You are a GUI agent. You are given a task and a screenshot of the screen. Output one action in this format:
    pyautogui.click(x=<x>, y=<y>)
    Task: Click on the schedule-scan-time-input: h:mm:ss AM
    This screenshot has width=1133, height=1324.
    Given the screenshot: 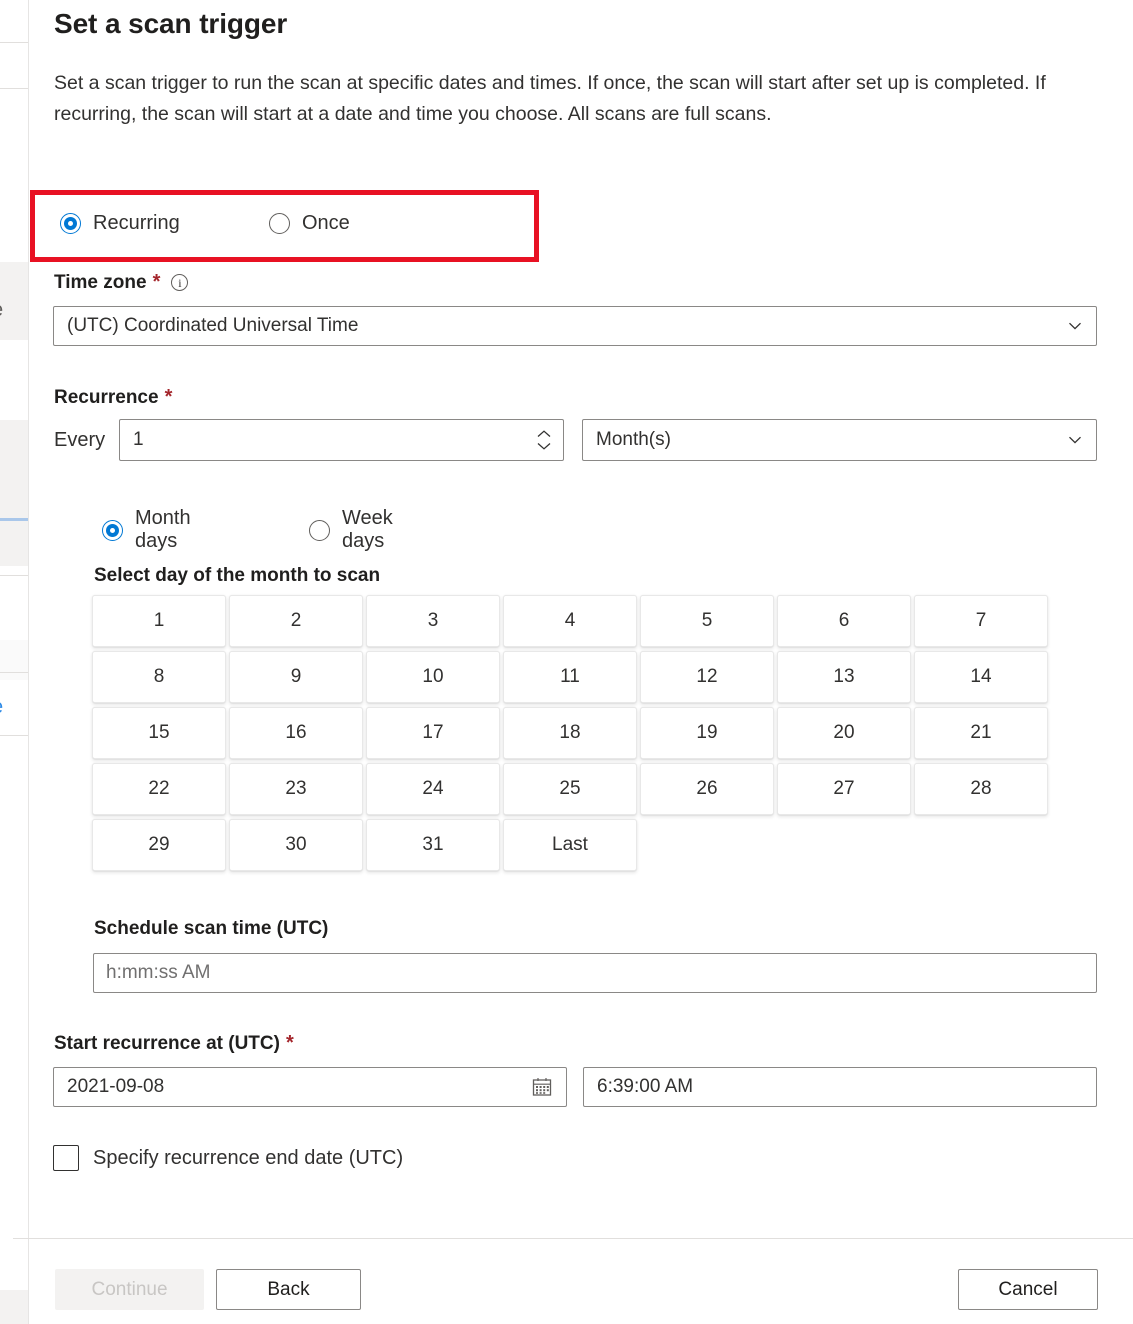 What is the action you would take?
    pyautogui.click(x=595, y=973)
    